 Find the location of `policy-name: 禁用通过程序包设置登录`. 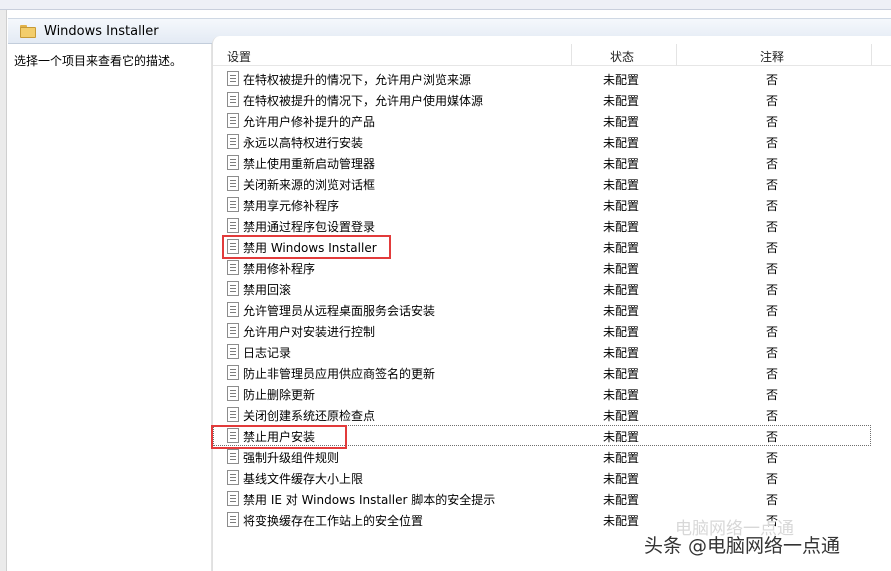

policy-name: 禁用通过程序包设置登录 is located at coordinates (309, 227).